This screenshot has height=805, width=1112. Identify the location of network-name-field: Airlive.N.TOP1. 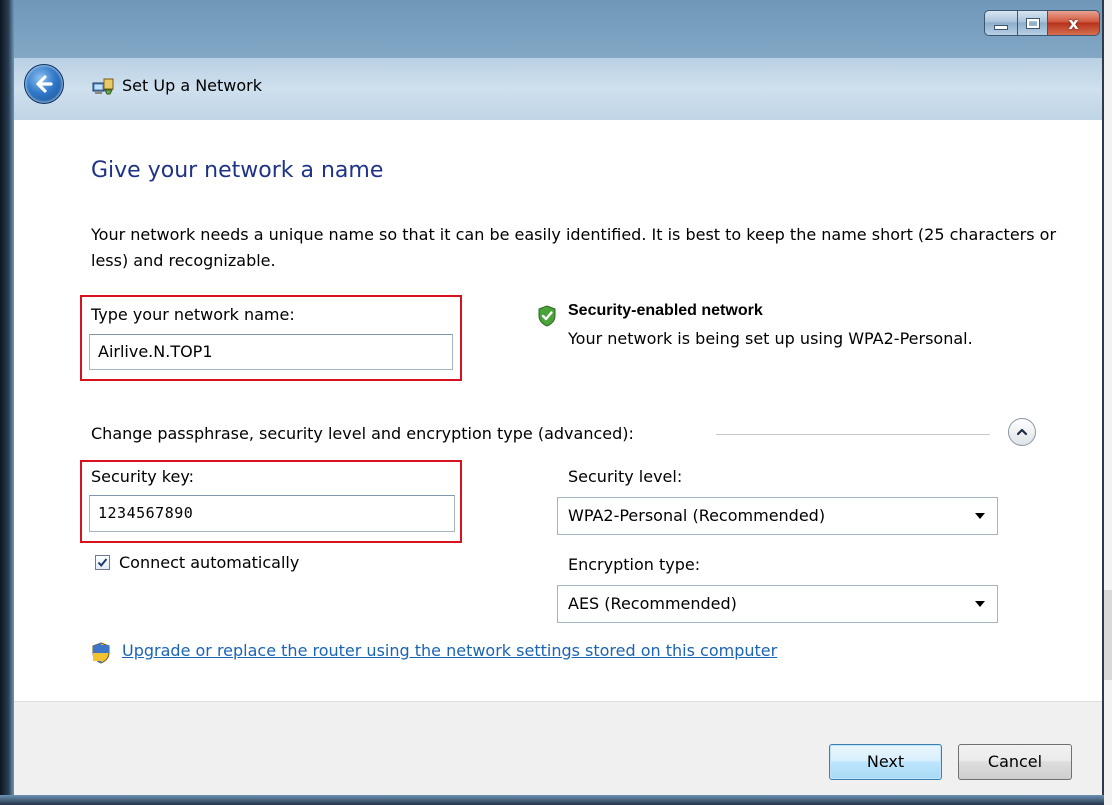
(271, 352).